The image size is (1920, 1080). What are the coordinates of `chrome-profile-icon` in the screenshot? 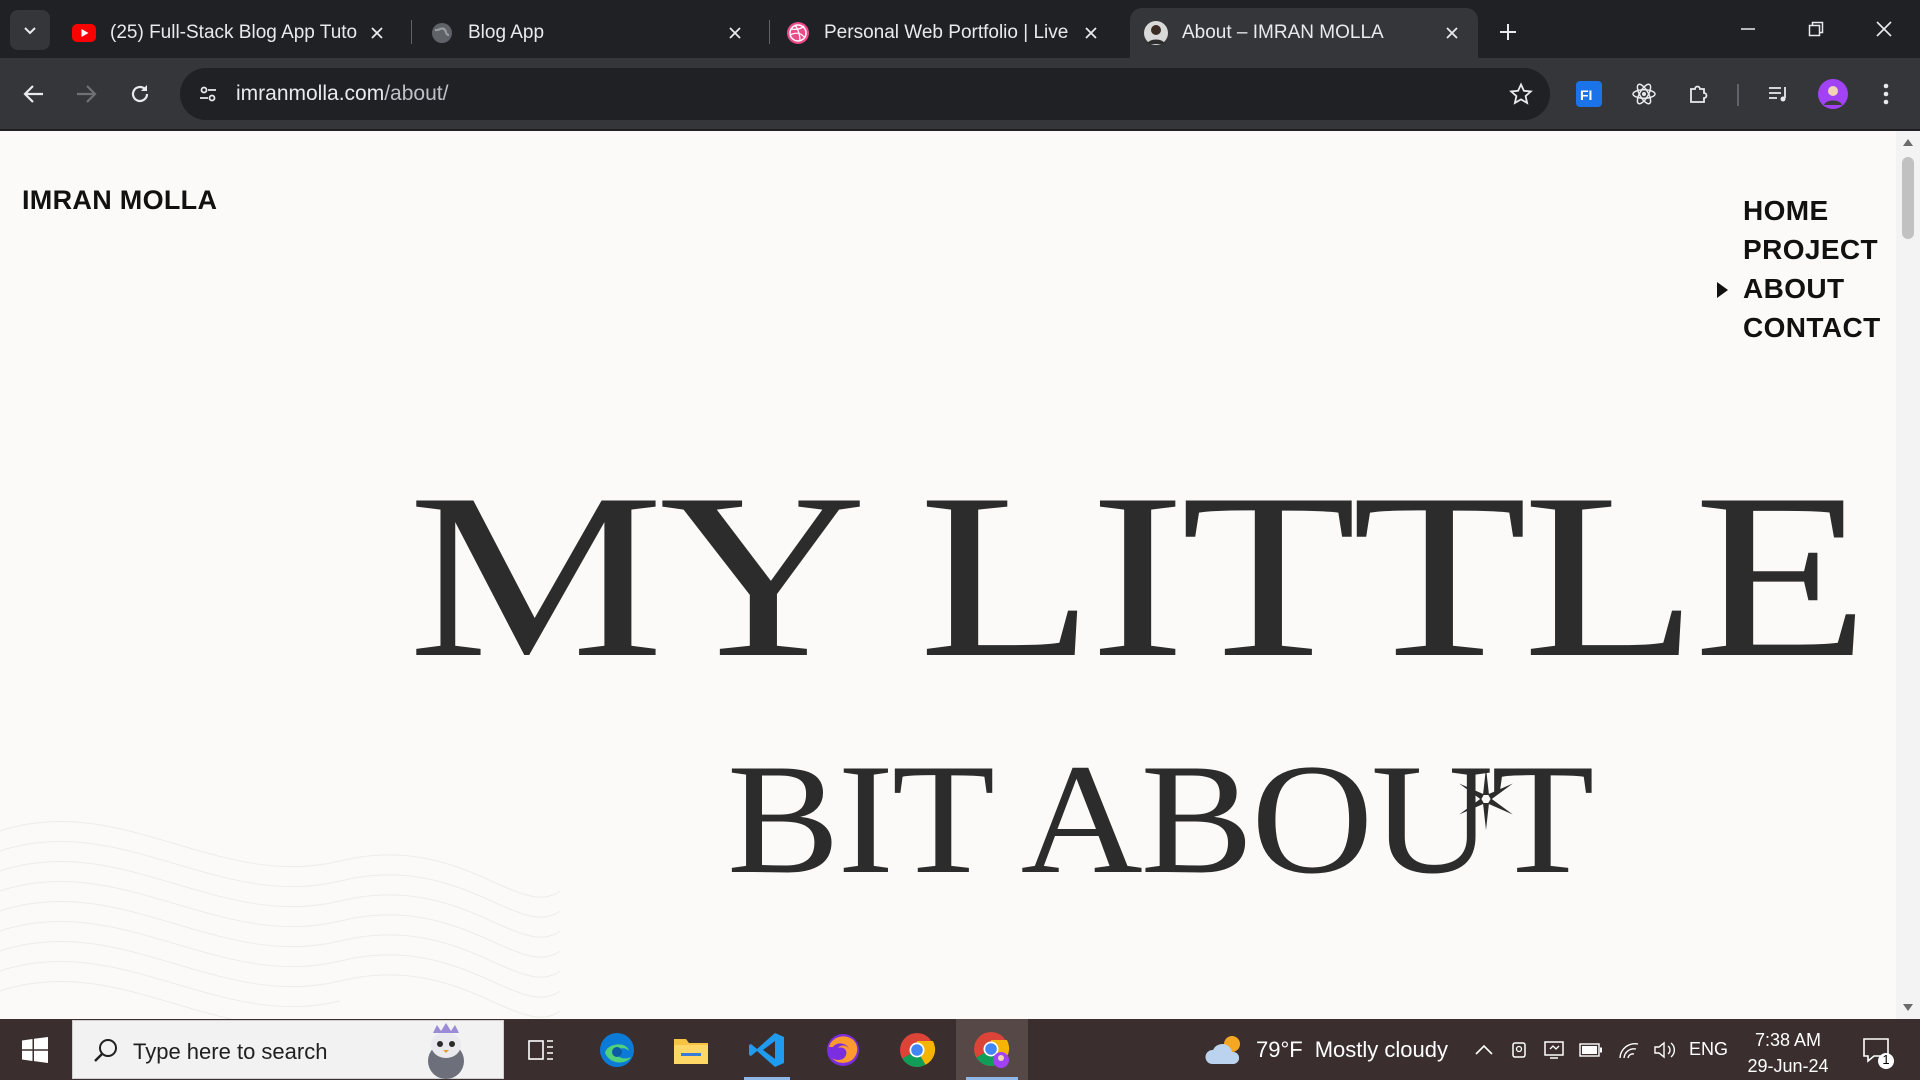 It's located at (992, 1049).